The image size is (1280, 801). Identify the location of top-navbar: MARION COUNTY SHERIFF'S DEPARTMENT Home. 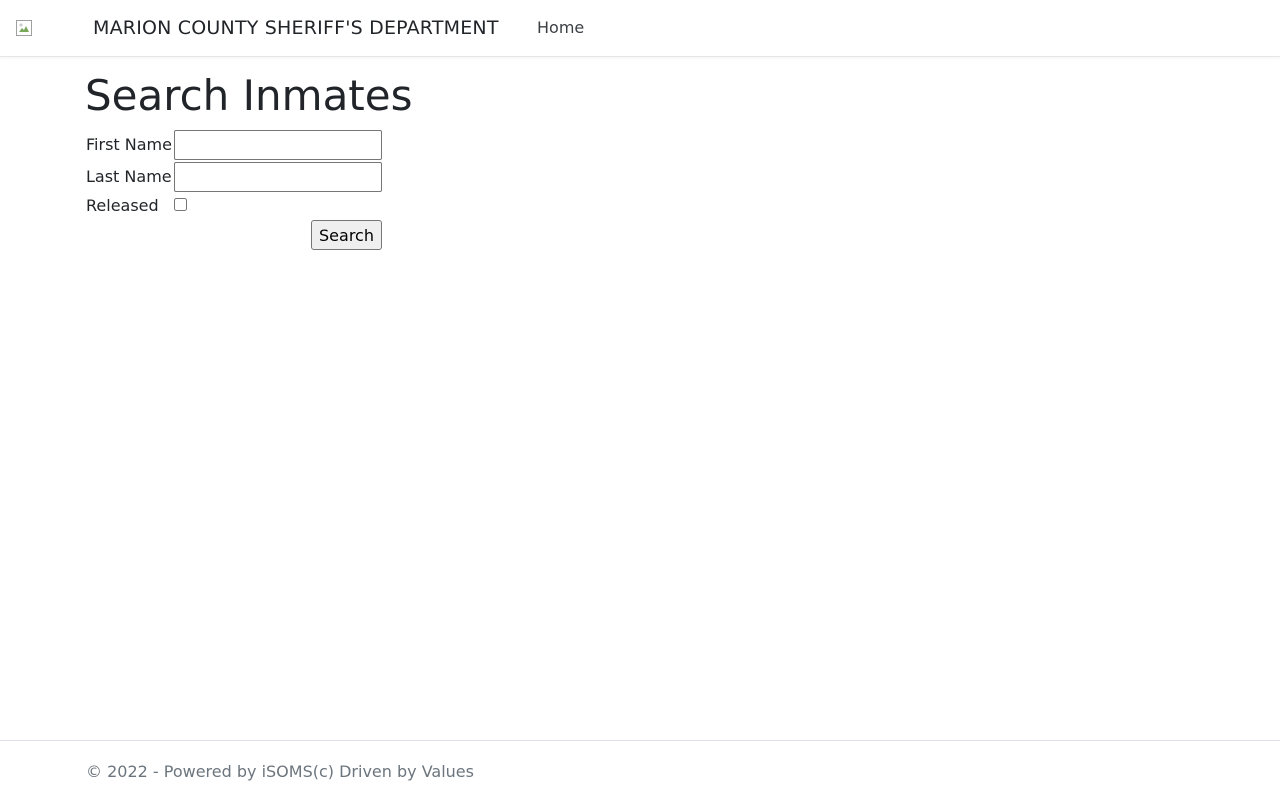
(640, 28).